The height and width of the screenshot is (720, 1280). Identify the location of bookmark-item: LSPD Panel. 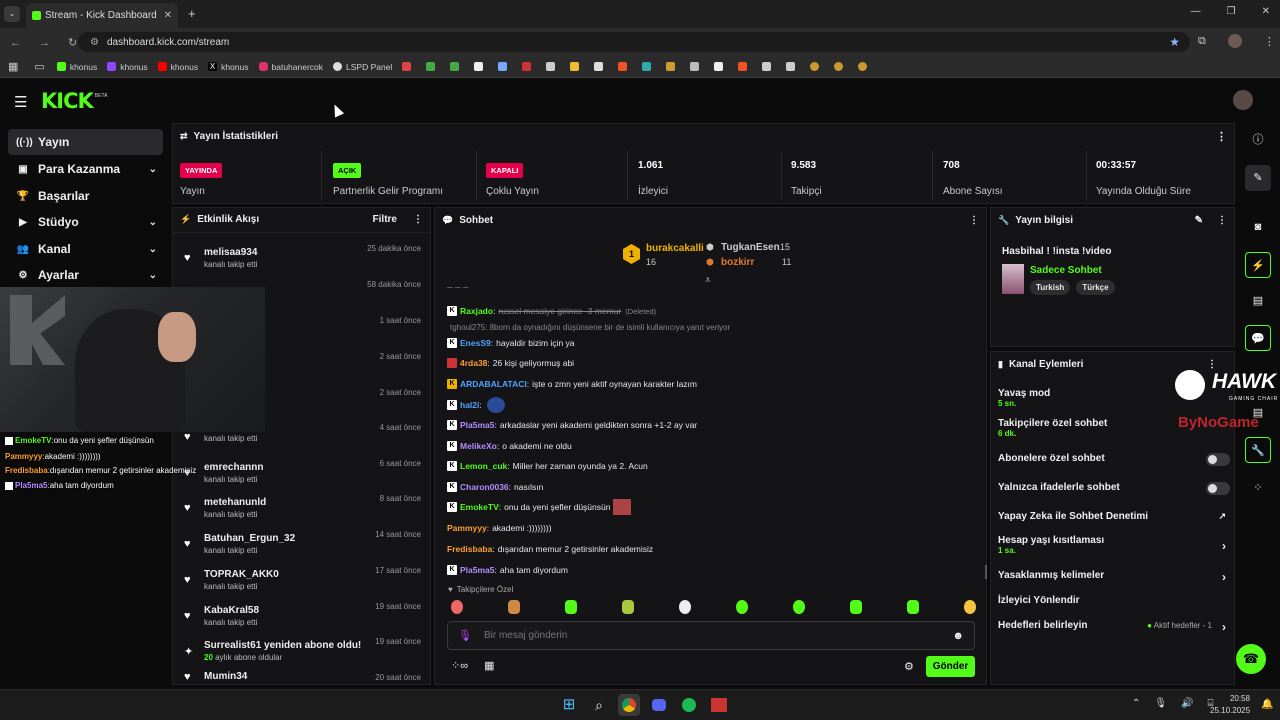
(362, 67).